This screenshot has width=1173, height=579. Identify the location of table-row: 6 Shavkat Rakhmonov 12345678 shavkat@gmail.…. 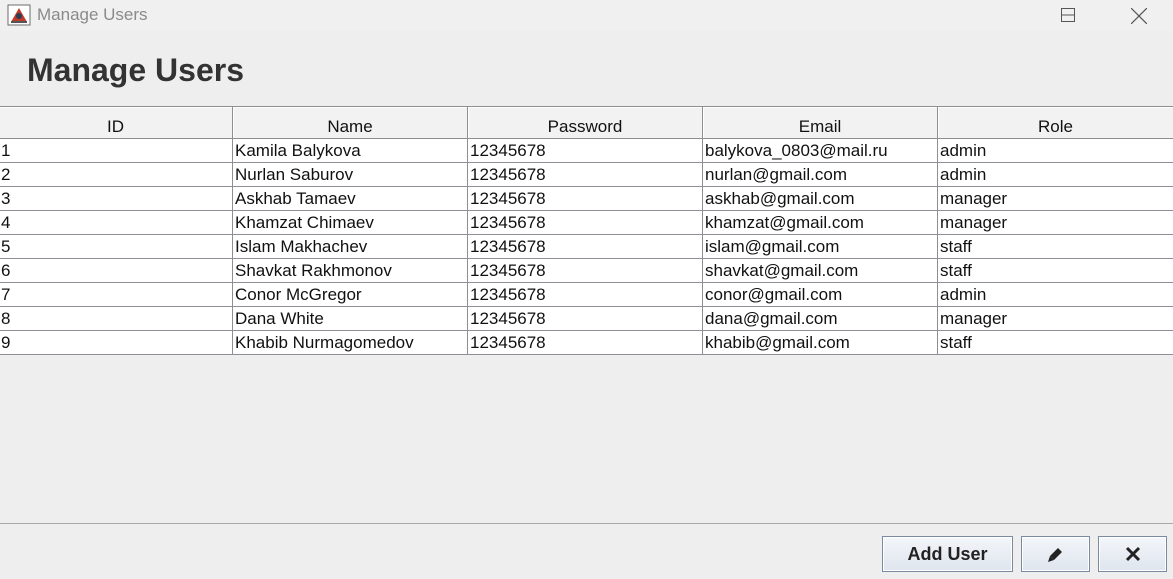
(586, 270).